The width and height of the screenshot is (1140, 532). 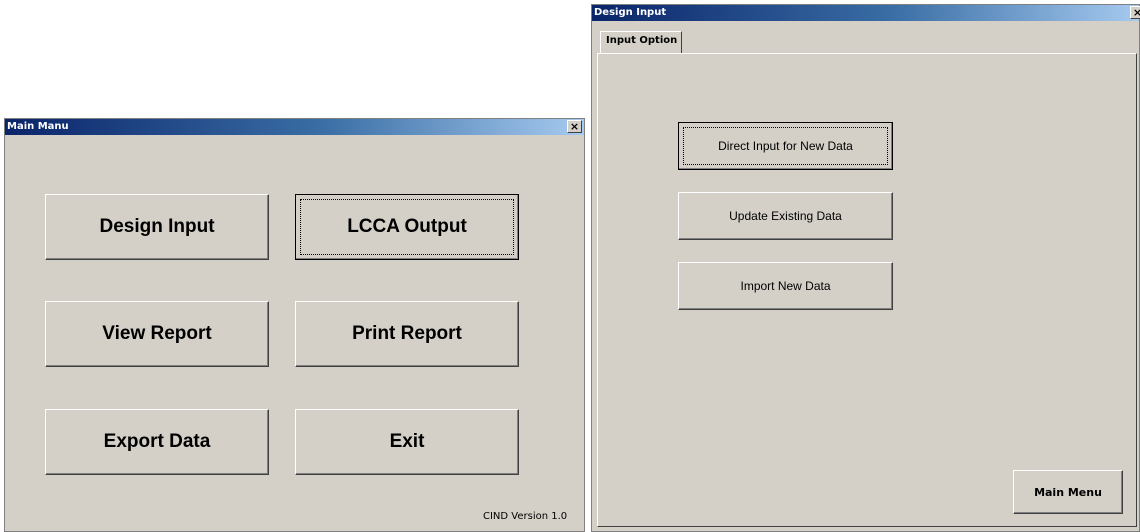 What do you see at coordinates (785, 146) in the screenshot?
I see `direct-input-button: Direct Input for New Data` at bounding box center [785, 146].